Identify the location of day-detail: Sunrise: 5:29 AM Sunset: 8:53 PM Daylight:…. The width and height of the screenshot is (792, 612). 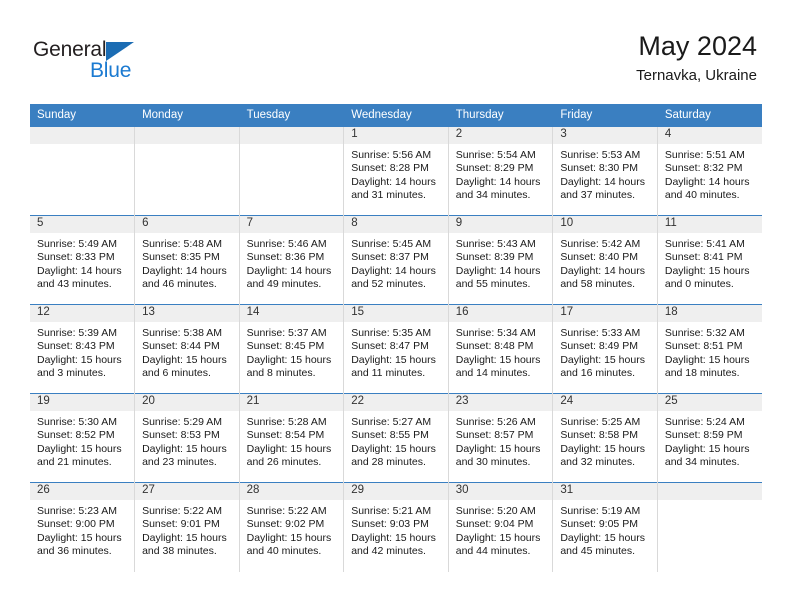
(187, 440).